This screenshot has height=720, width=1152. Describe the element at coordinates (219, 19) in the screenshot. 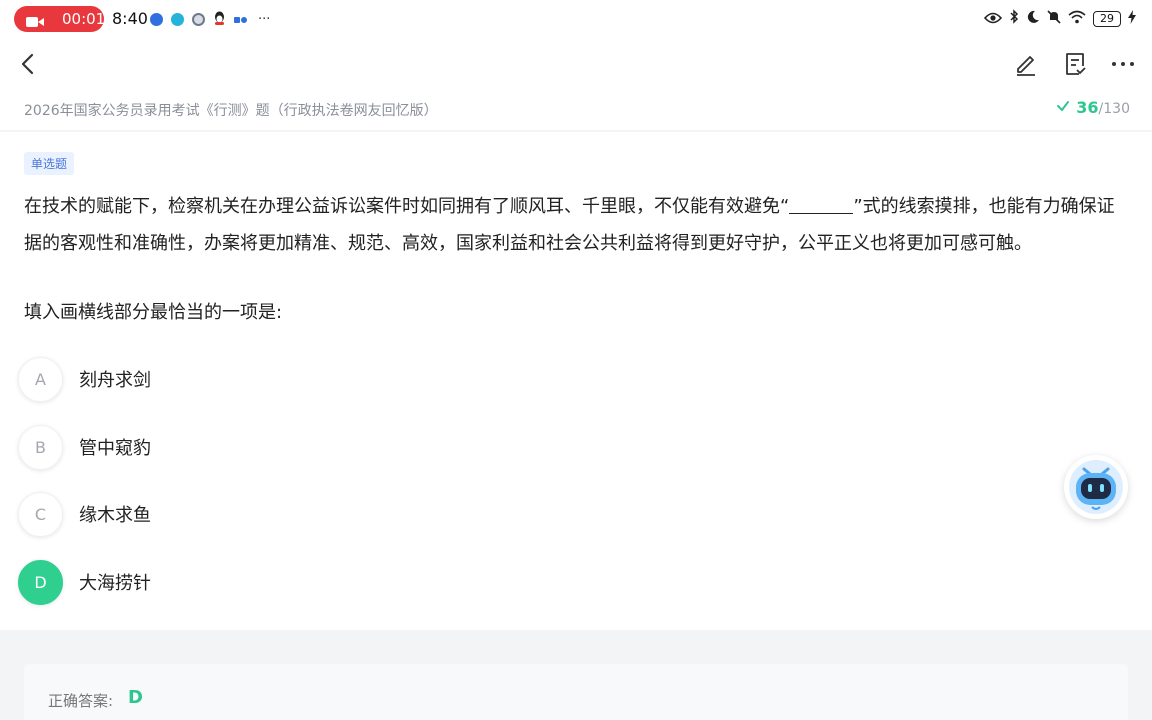

I see `qq-icon` at that location.